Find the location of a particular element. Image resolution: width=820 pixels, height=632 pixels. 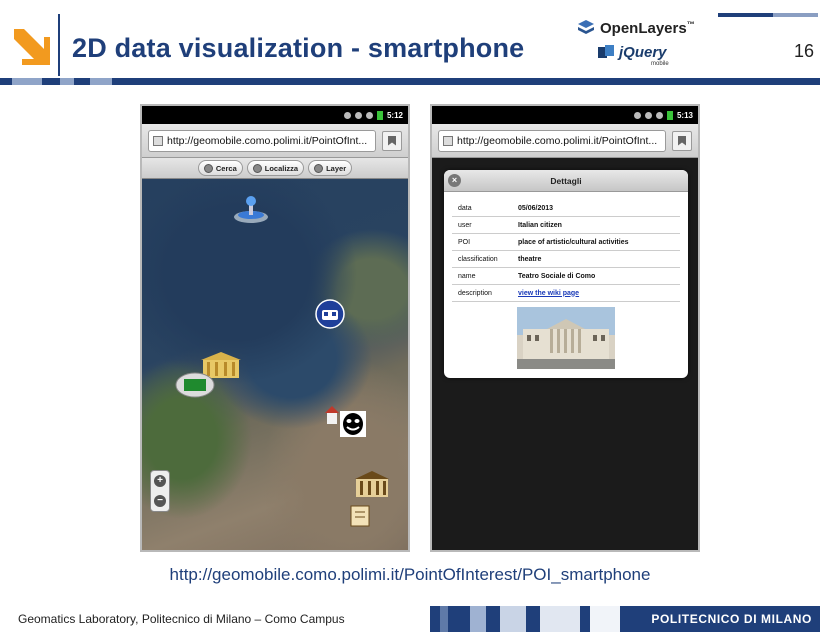

fountain-poi-icon is located at coordinates (251, 210).